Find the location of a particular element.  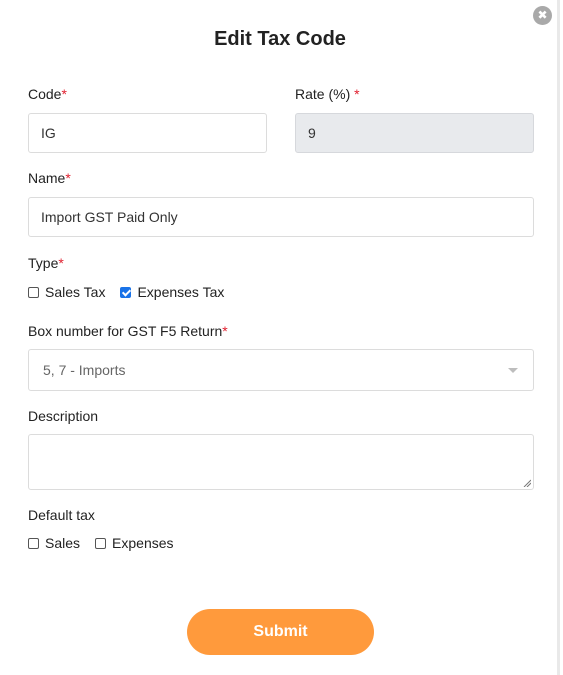

description-textarea is located at coordinates (281, 462).